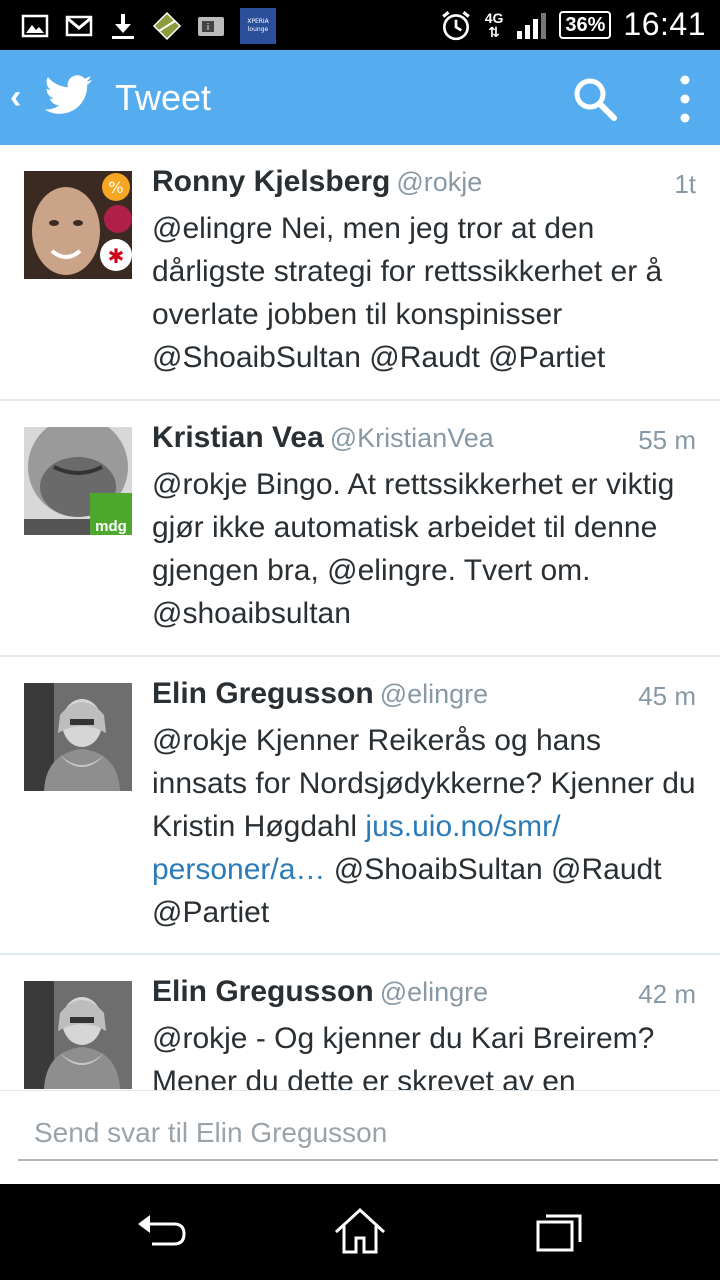 The image size is (720, 1280). Describe the element at coordinates (148, 26) in the screenshot. I see `notification-icons: i XPERIA lounge` at that location.